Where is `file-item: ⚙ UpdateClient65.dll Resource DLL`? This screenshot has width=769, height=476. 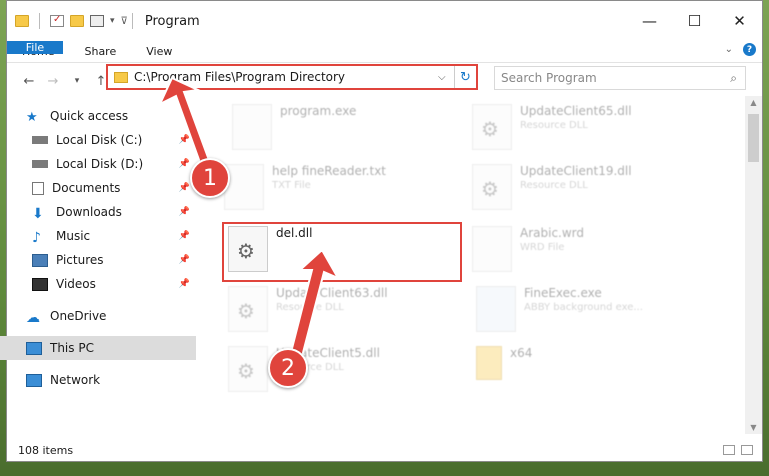
file-item: ⚙ UpdateClient65.dll Resource DLL is located at coordinates (552, 127).